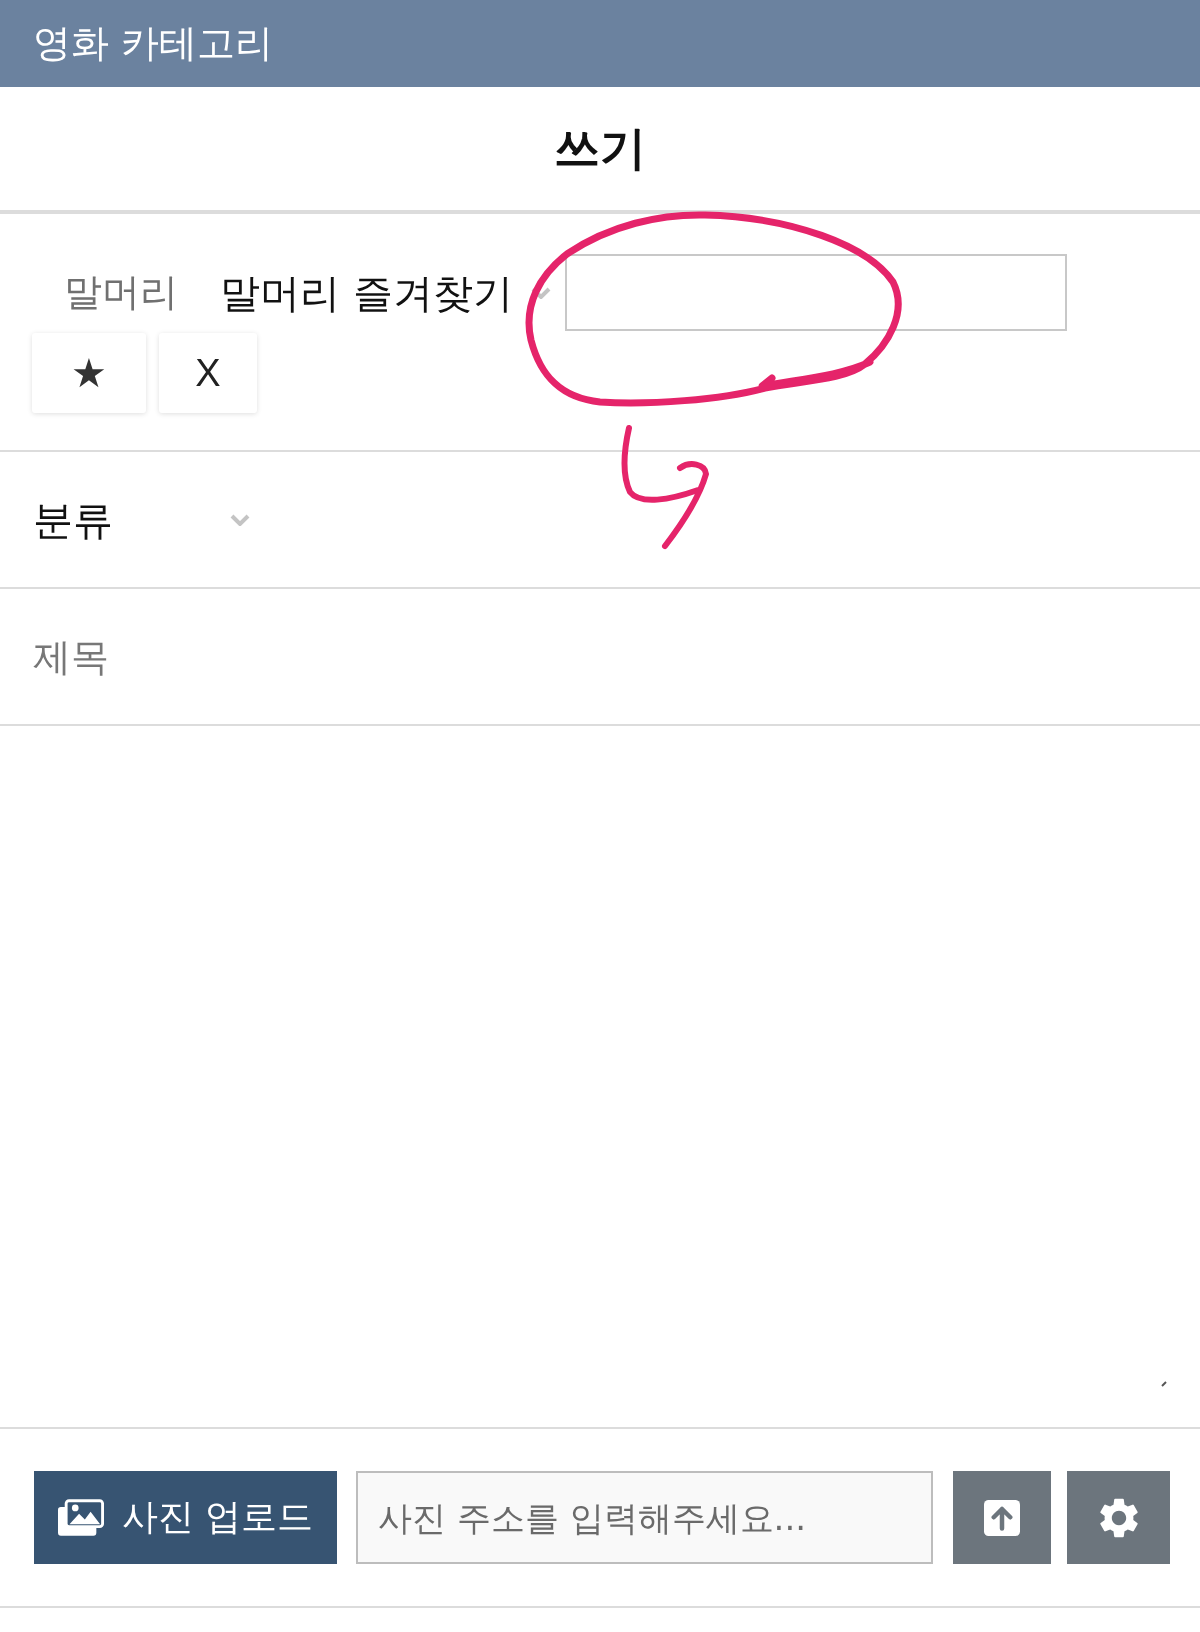  Describe the element at coordinates (600, 148) in the screenshot. I see `page-title: 쓰기` at that location.